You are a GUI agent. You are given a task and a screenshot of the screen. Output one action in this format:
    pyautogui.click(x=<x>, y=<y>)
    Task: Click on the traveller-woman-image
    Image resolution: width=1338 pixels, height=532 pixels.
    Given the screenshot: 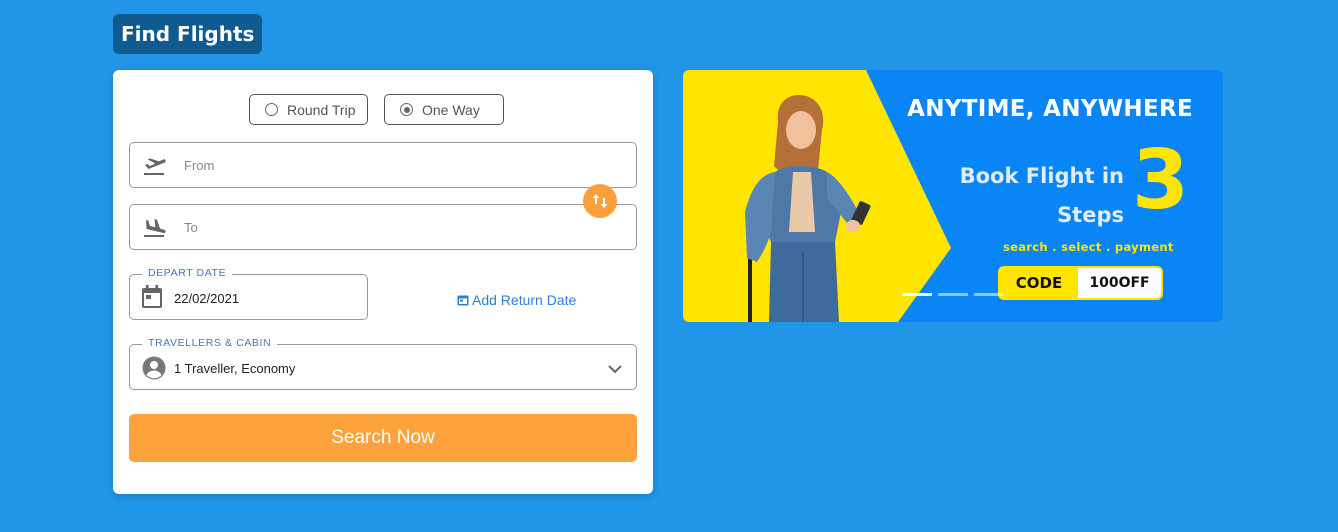 What is the action you would take?
    pyautogui.click(x=808, y=208)
    